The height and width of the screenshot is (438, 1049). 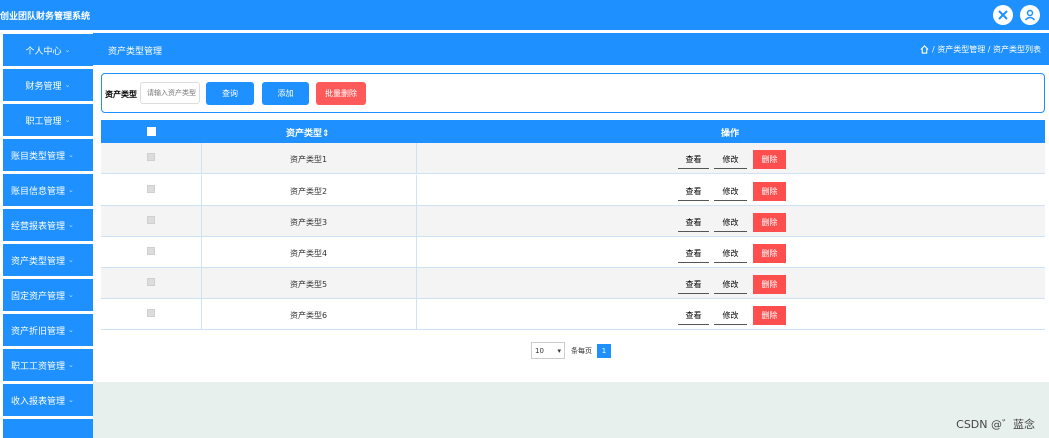 What do you see at coordinates (539, 350) in the screenshot?
I see `page-size-value: 10` at bounding box center [539, 350].